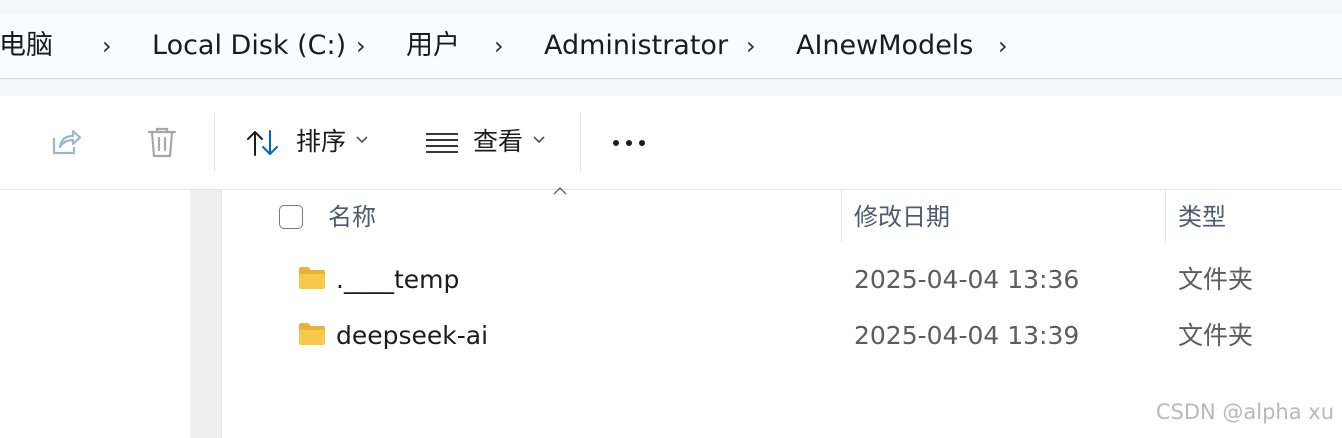 The image size is (1342, 438). I want to click on file-name: deepseek-ai, so click(412, 336).